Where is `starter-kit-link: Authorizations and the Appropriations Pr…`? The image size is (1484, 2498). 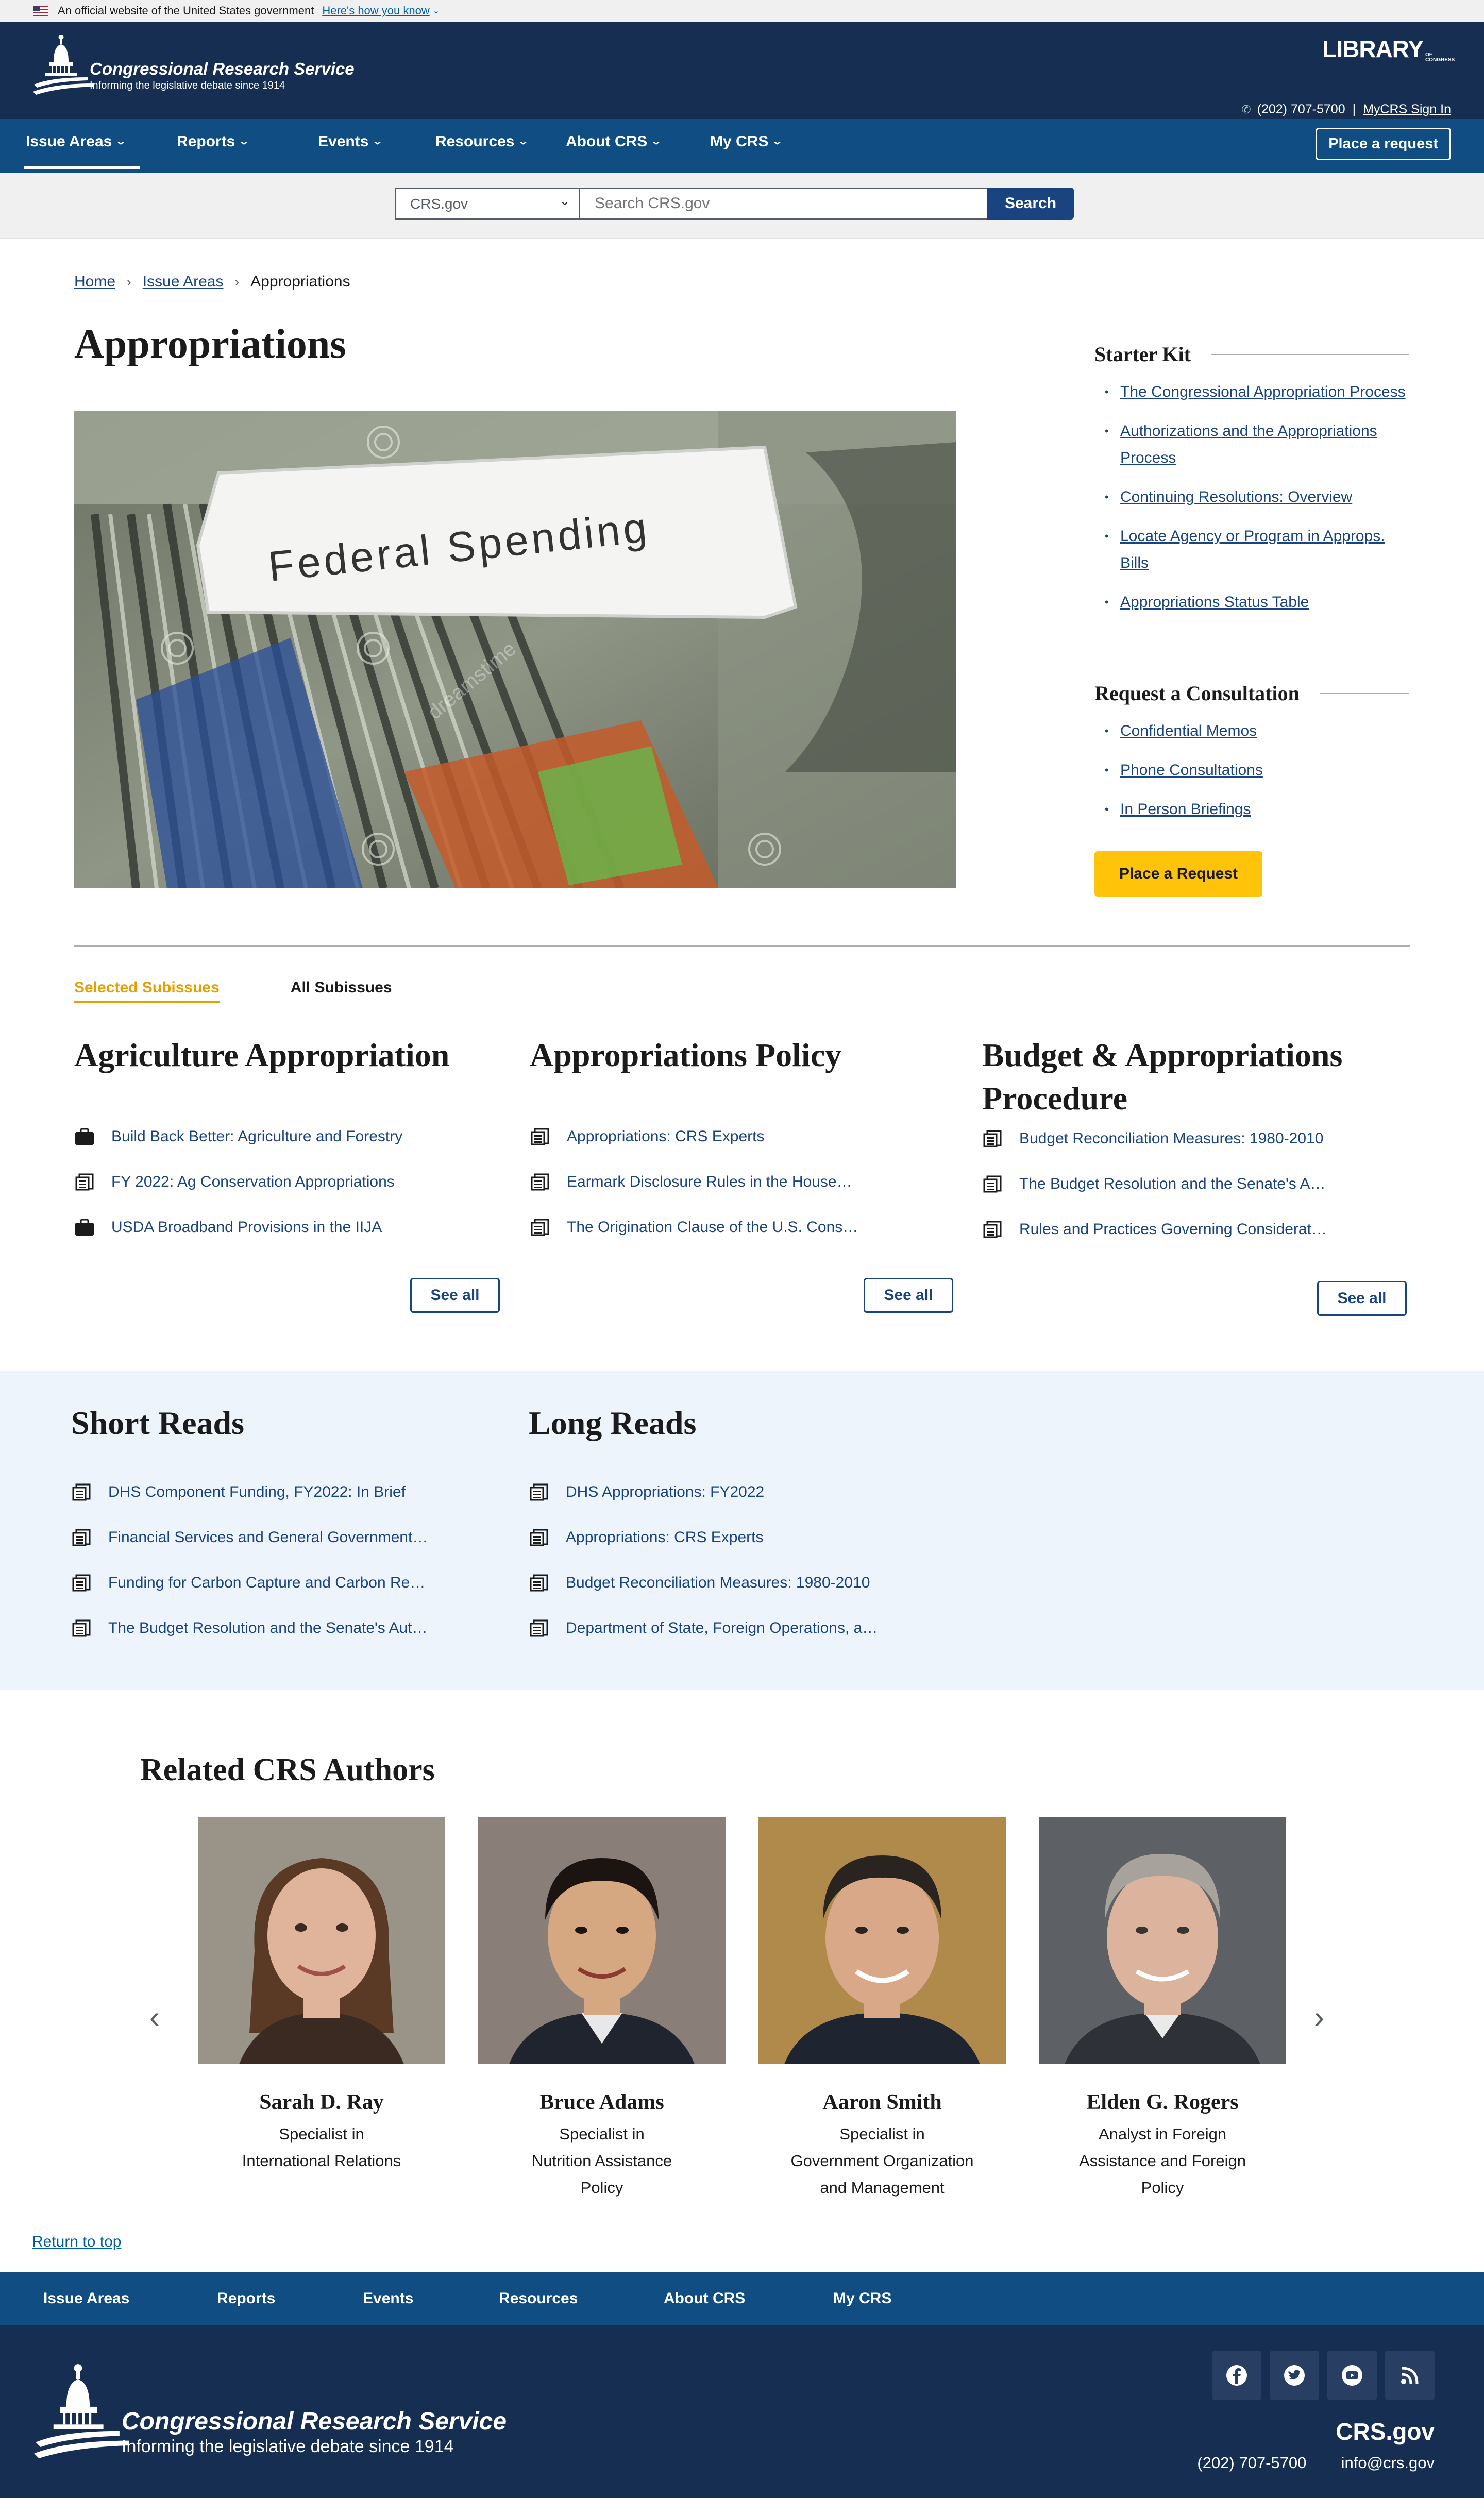
starter-kit-link: Authorizations and the Appropriations Pr… is located at coordinates (1248, 444).